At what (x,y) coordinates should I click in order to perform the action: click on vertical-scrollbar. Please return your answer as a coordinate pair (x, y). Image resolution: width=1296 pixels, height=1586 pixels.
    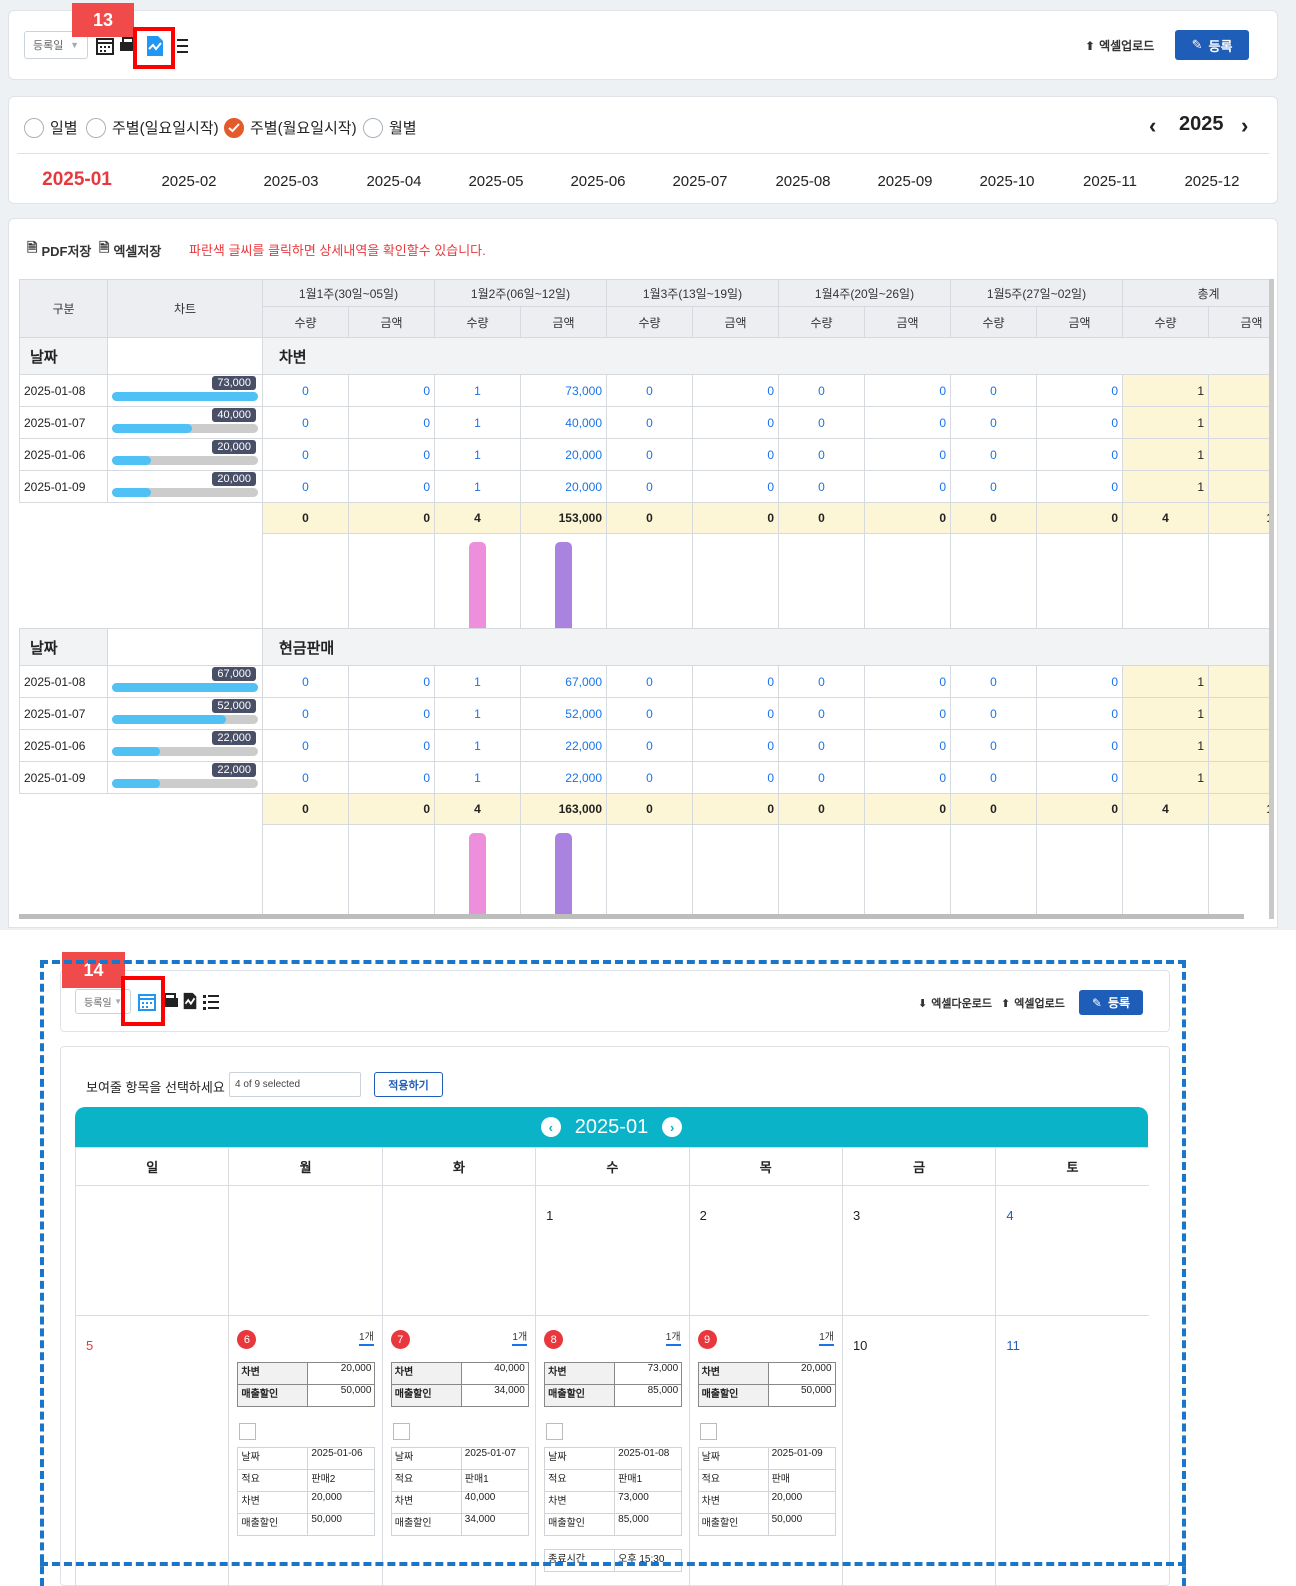
    Looking at the image, I should click on (1271, 599).